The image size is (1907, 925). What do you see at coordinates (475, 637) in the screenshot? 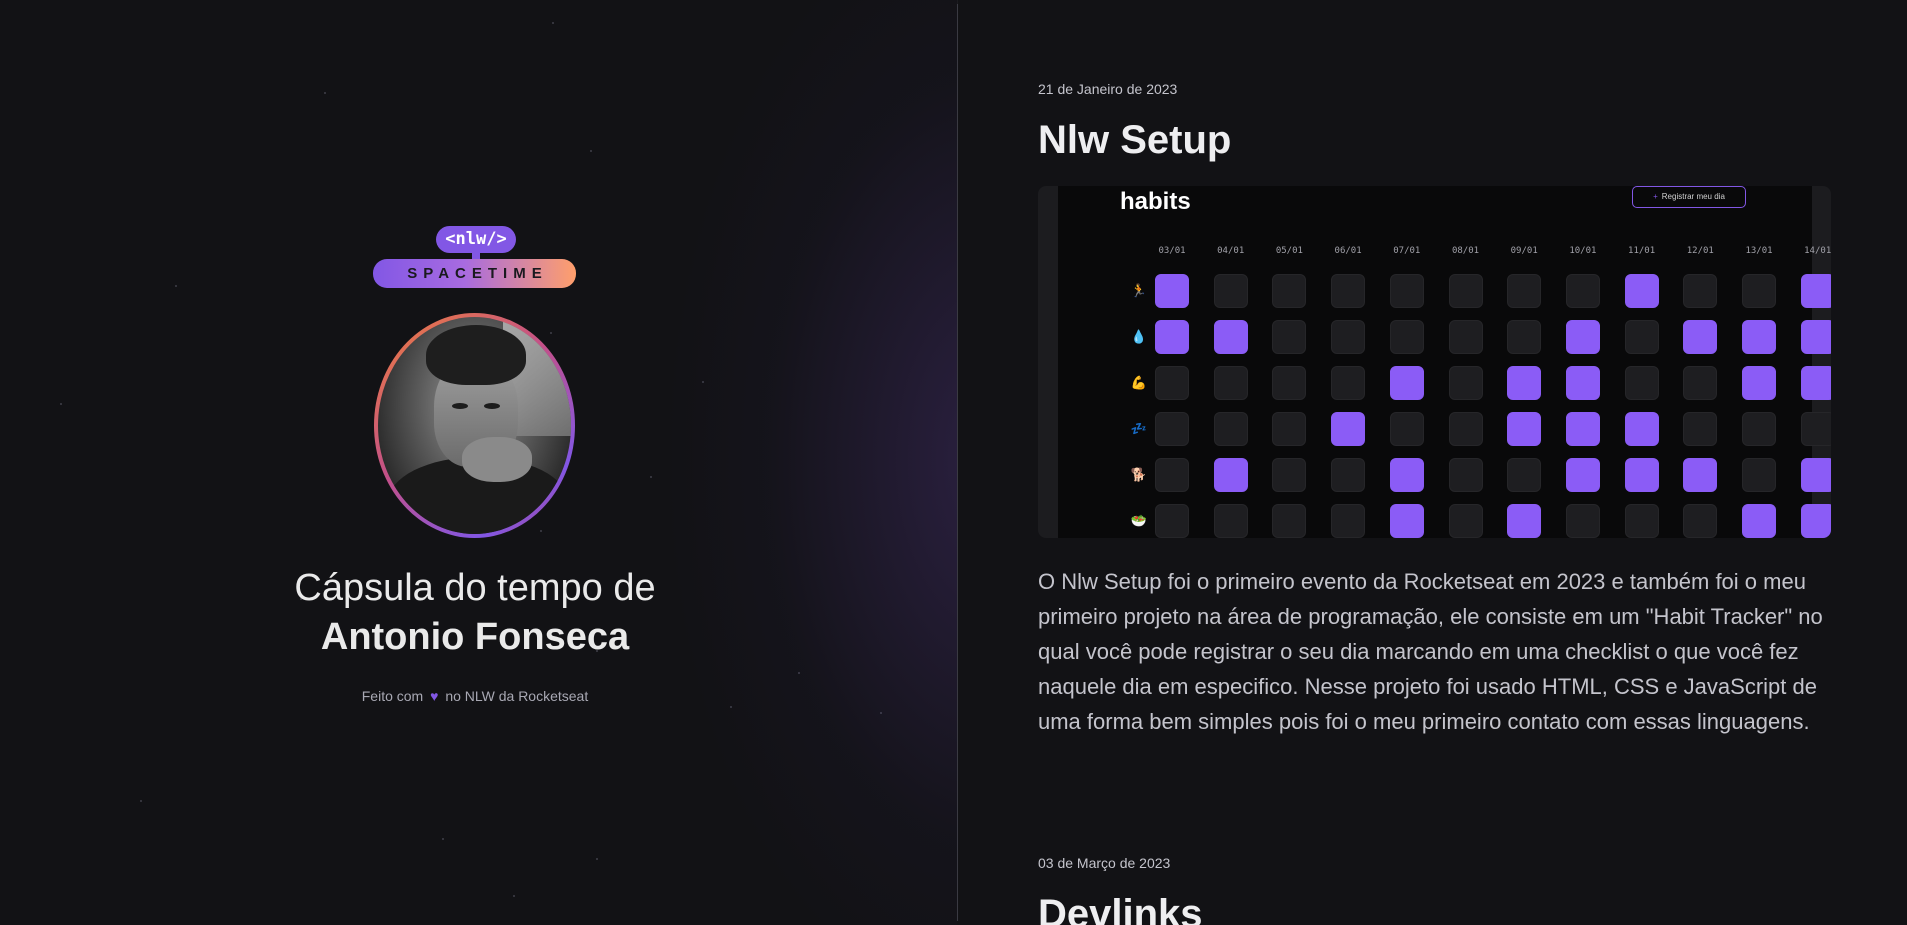
I see `owner-name: Antonio Fonseca` at bounding box center [475, 637].